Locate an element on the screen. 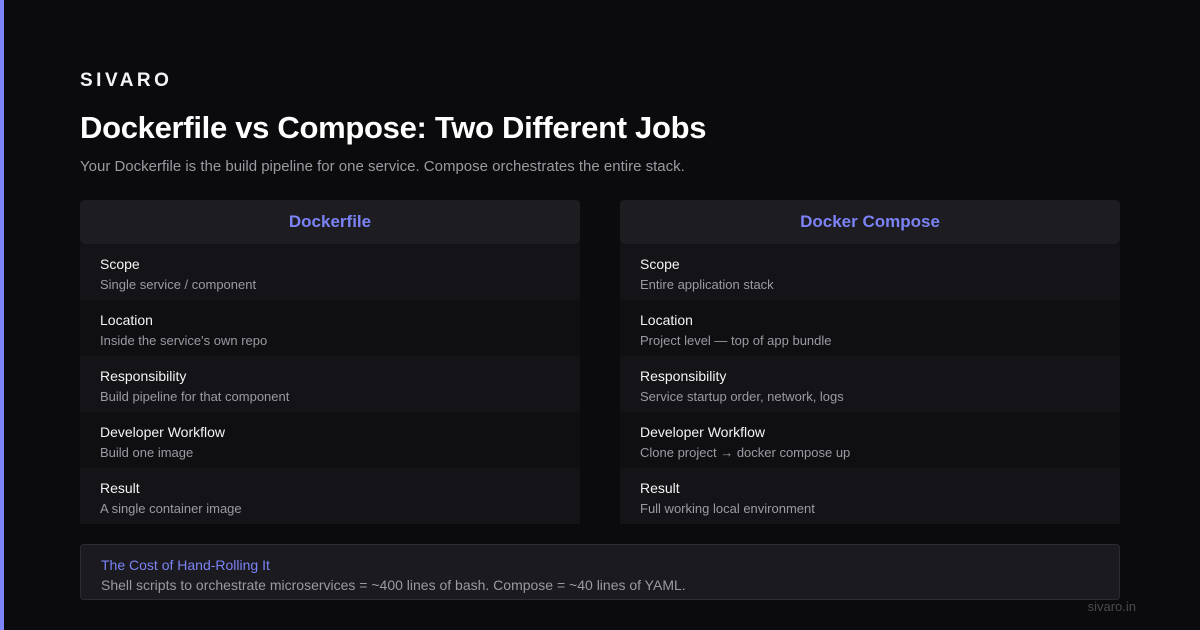  row-value: Entire application stack is located at coordinates (707, 284).